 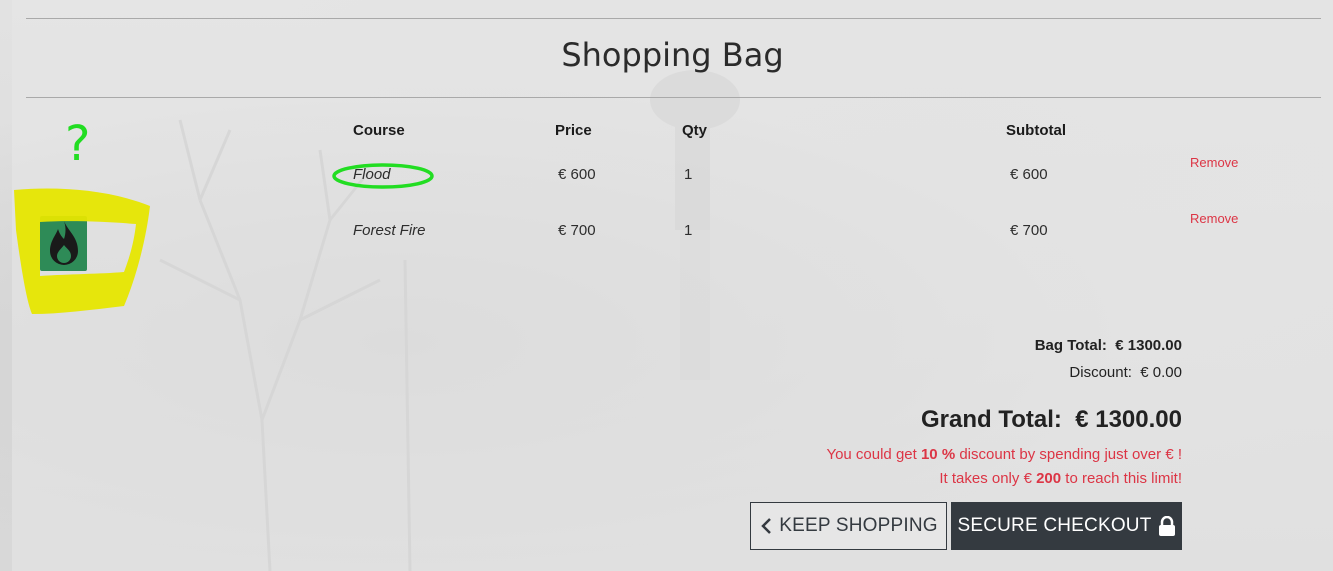 What do you see at coordinates (389, 230) in the screenshot?
I see `course-name-forest-fire: Forest Fire` at bounding box center [389, 230].